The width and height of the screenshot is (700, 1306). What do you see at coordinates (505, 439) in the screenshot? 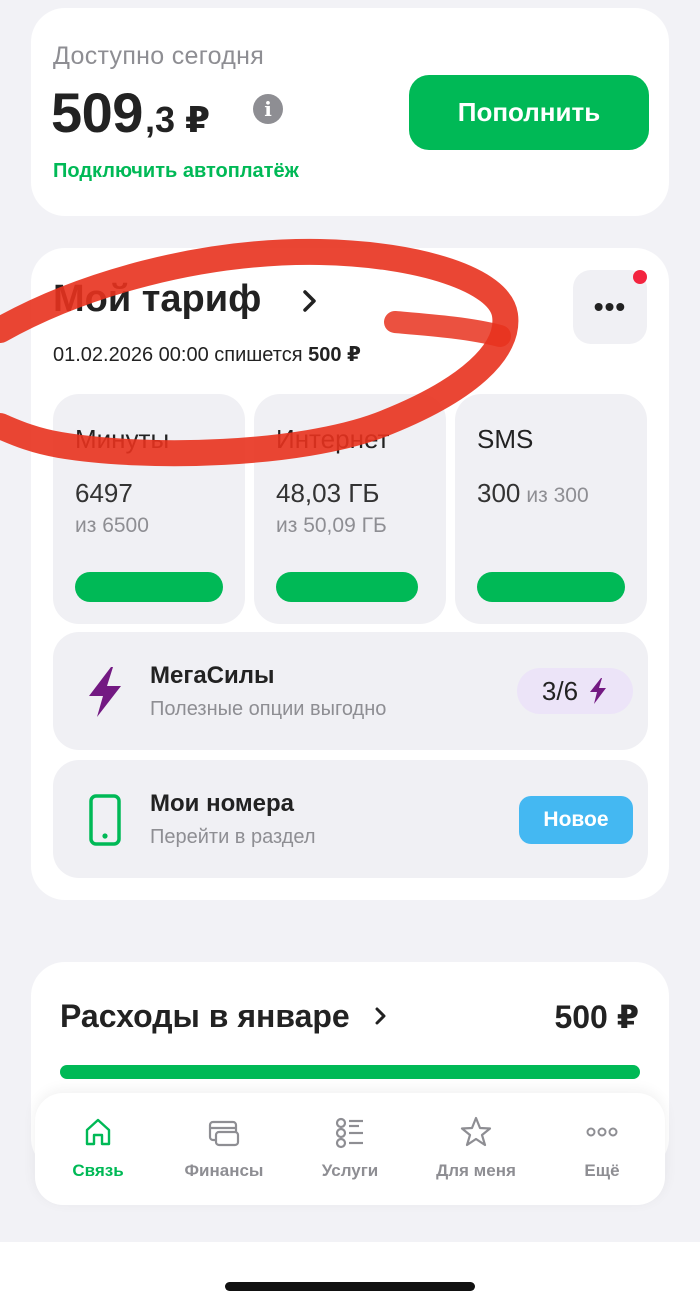
I see `tile-title: SMS` at bounding box center [505, 439].